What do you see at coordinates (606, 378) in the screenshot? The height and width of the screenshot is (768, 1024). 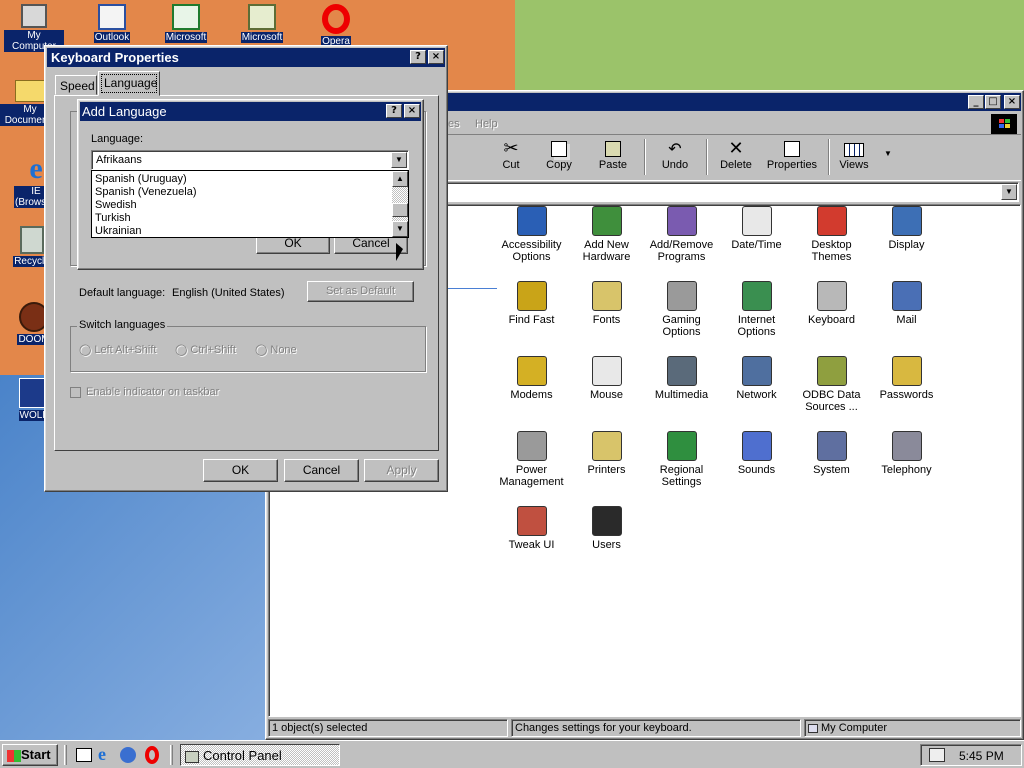 I see `cp-item-mouse: Mouse` at bounding box center [606, 378].